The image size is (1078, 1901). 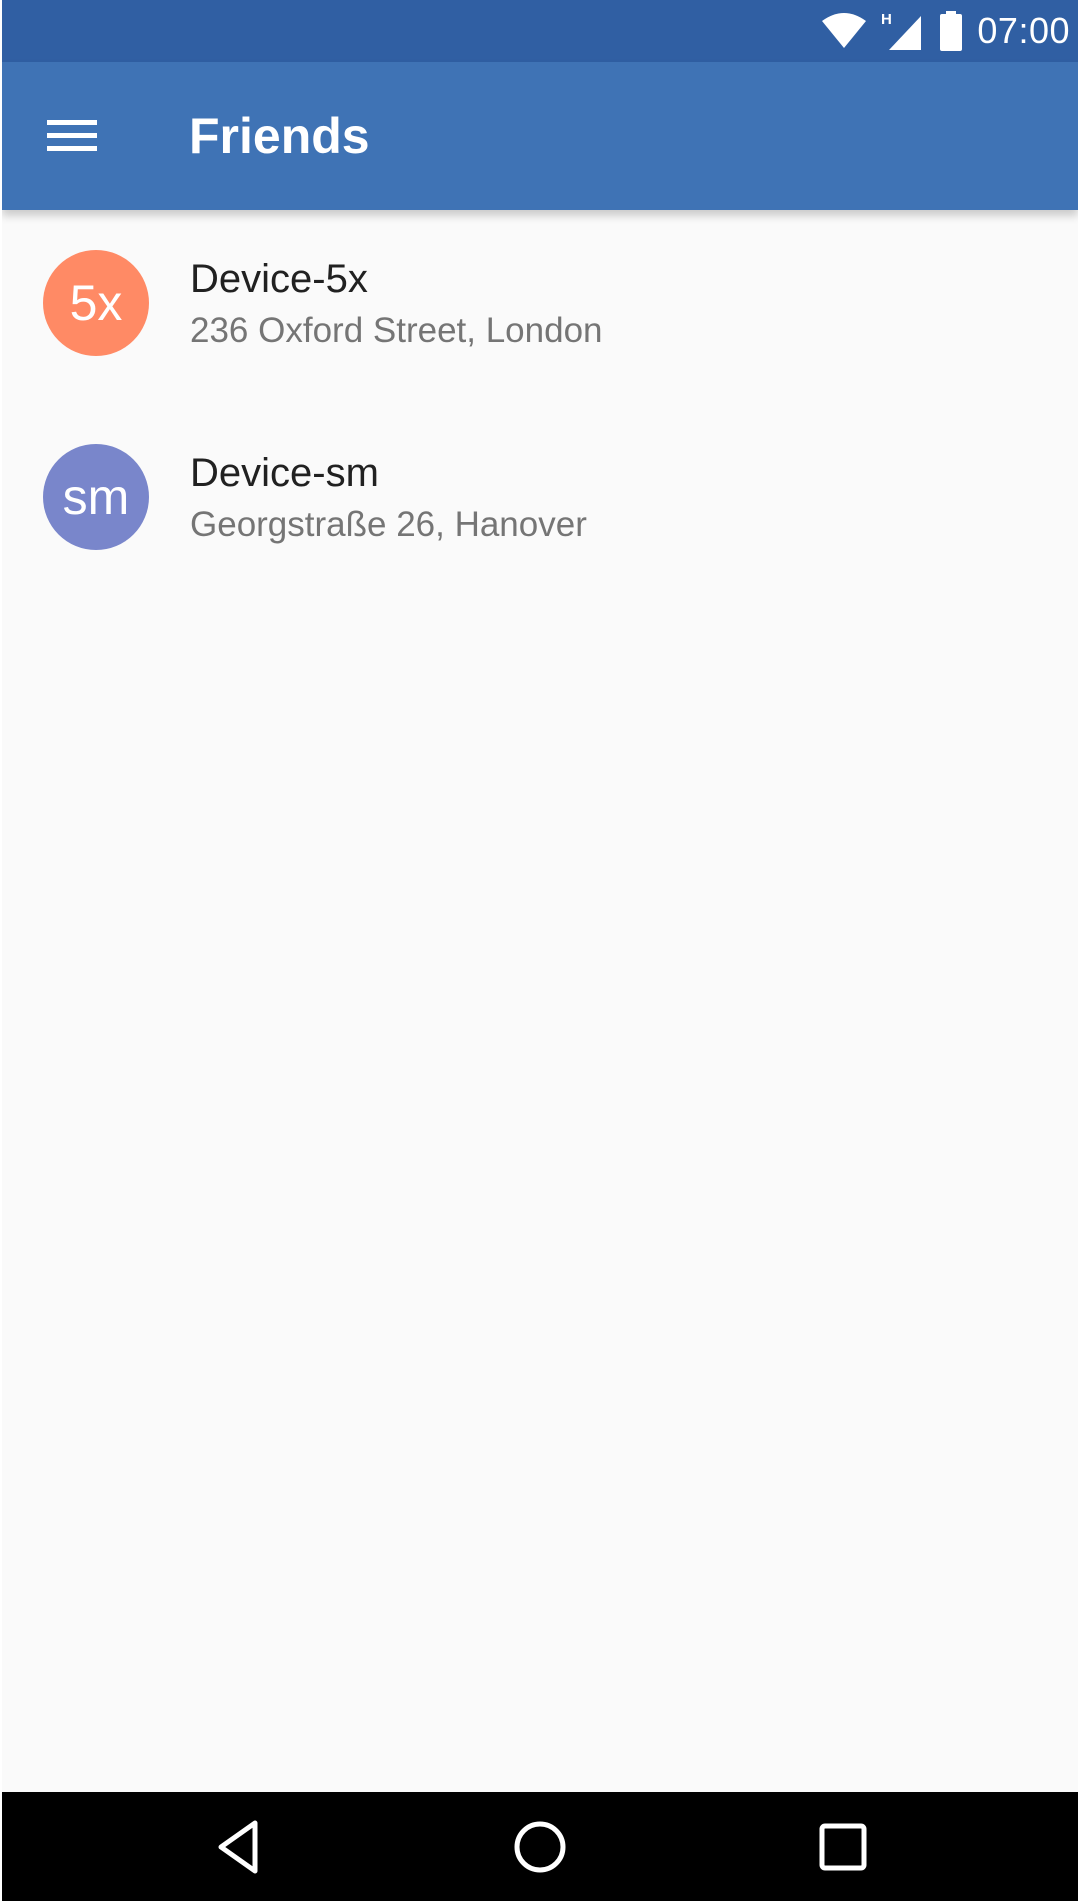 What do you see at coordinates (903, 31) in the screenshot?
I see `cell-signal-icon: H` at bounding box center [903, 31].